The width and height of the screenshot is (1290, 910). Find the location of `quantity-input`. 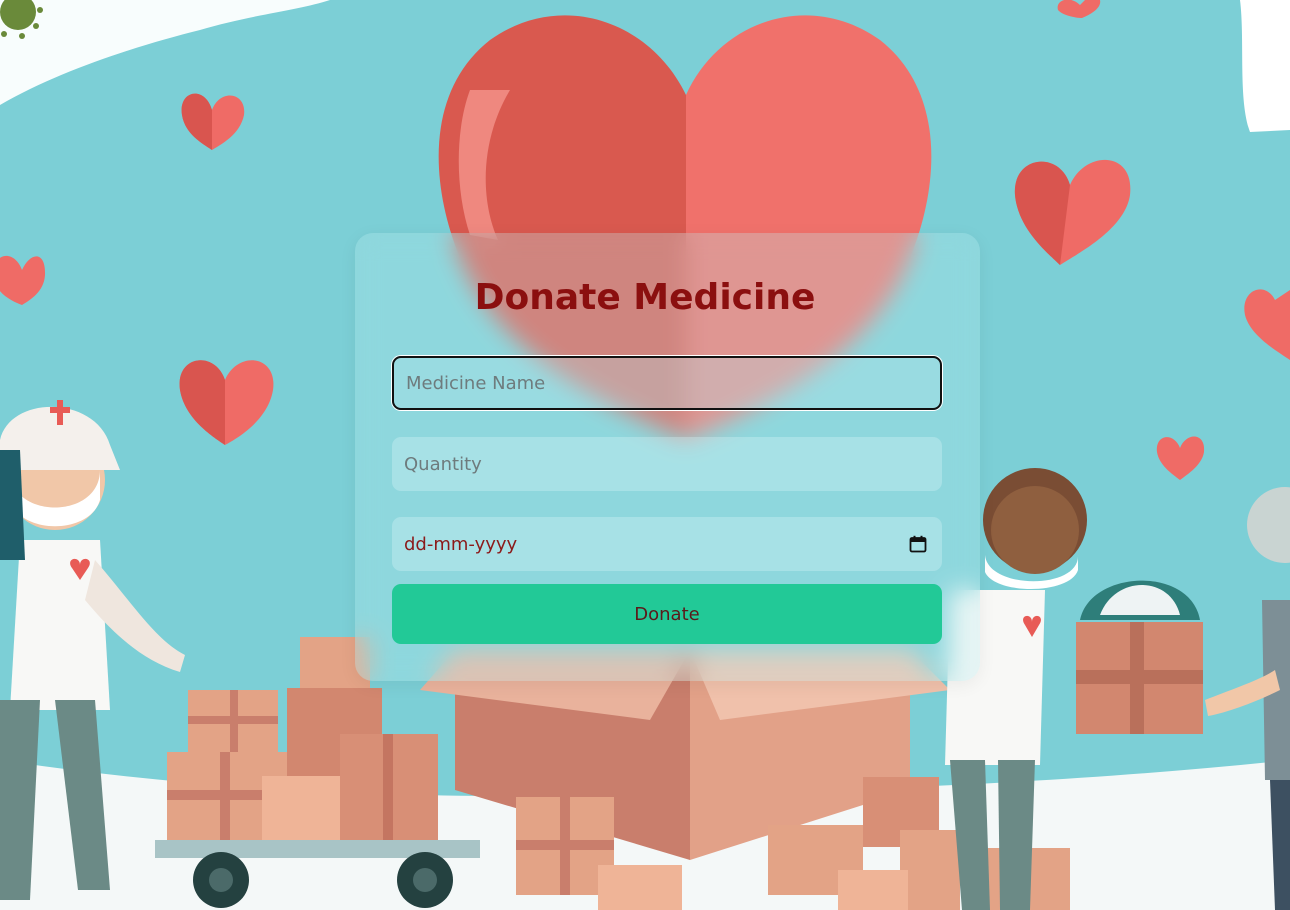

quantity-input is located at coordinates (667, 464).